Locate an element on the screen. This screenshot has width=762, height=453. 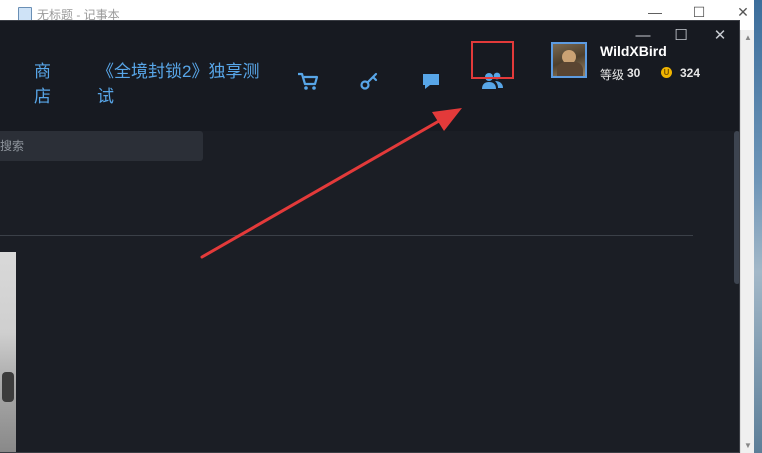
level-value: 30 is located at coordinates (634, 73).